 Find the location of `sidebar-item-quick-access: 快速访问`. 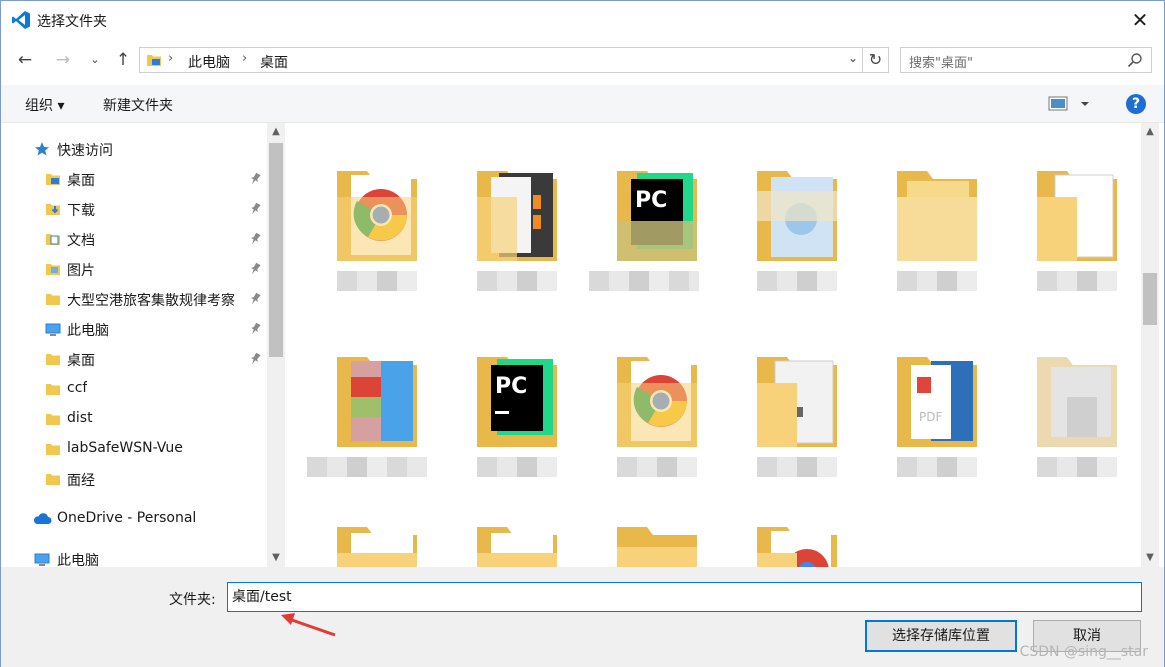

sidebar-item-quick-access: 快速访问 is located at coordinates (134, 149).